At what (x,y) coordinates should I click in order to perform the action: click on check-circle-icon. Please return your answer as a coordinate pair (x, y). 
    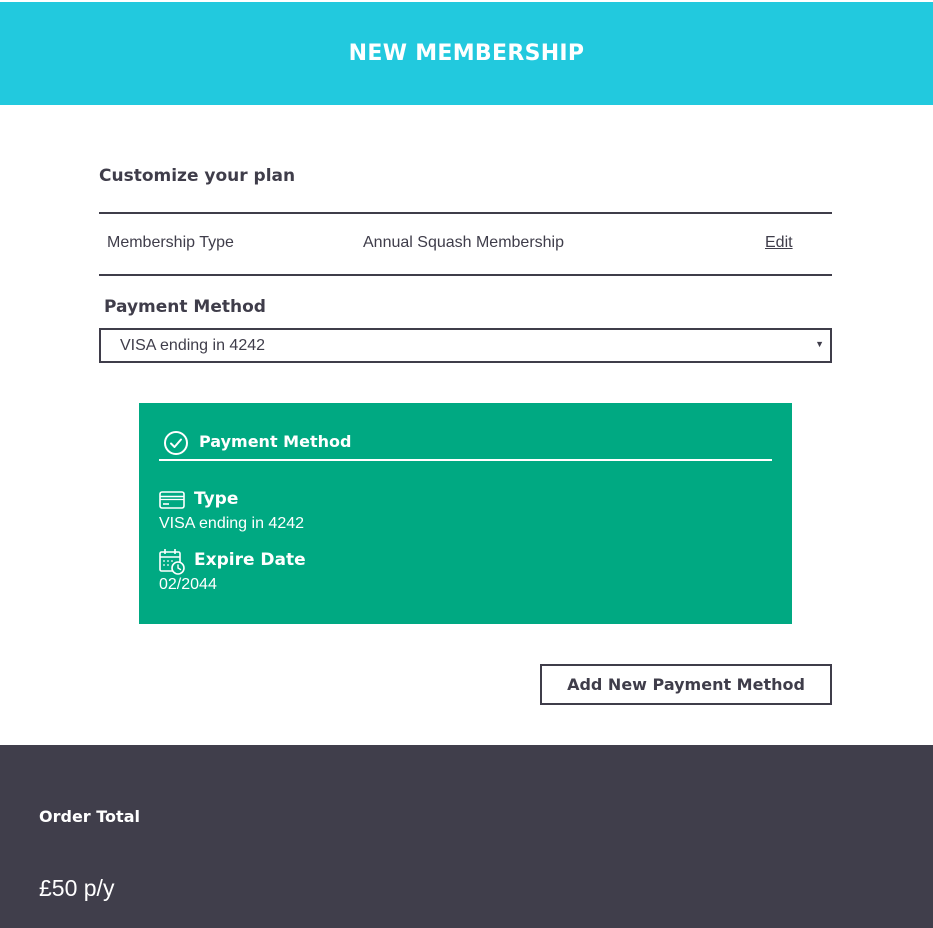
    Looking at the image, I should click on (176, 443).